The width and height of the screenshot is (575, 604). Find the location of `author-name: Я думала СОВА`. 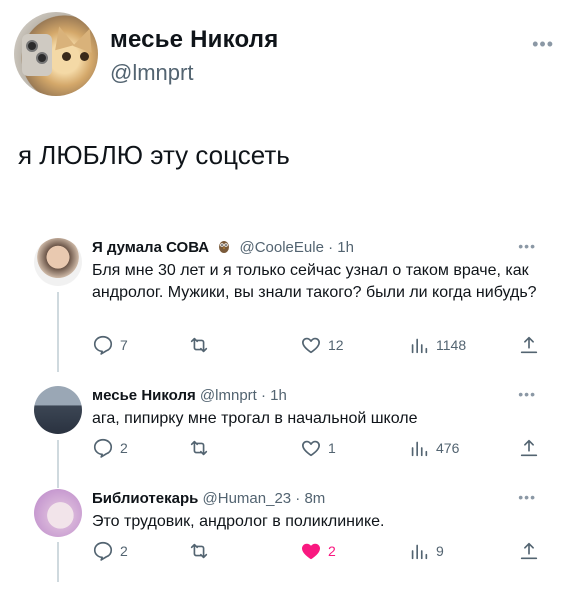

author-name: Я думала СОВА is located at coordinates (150, 247).